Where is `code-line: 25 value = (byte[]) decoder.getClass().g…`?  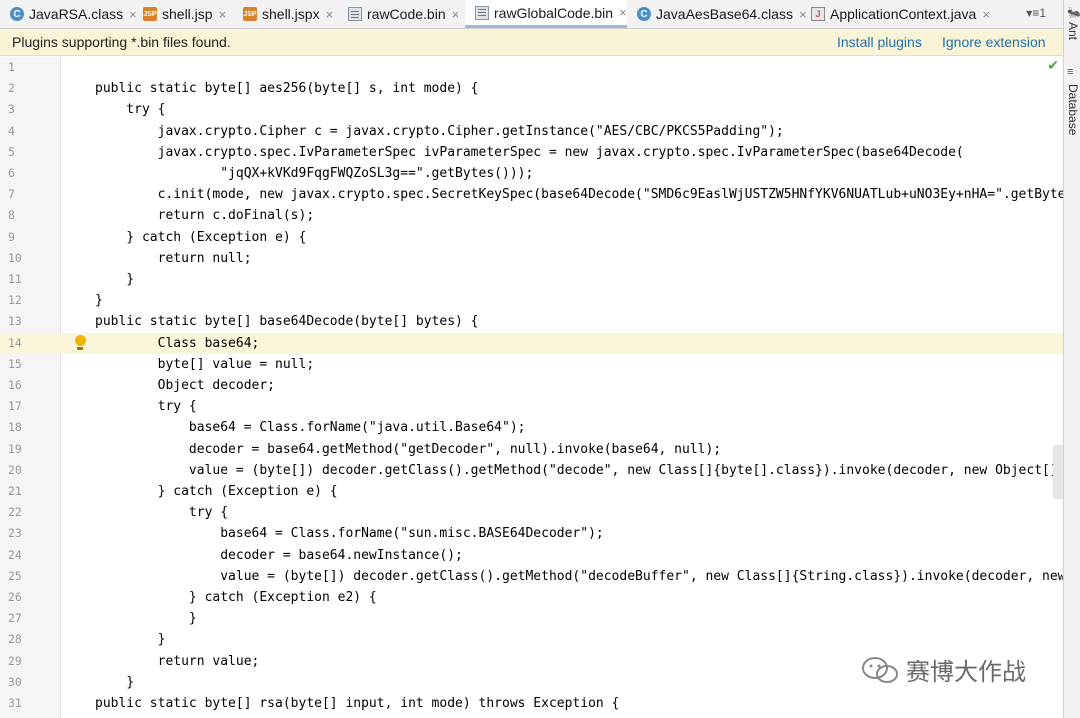 code-line: 25 value = (byte[]) decoder.getClass().g… is located at coordinates (531, 576).